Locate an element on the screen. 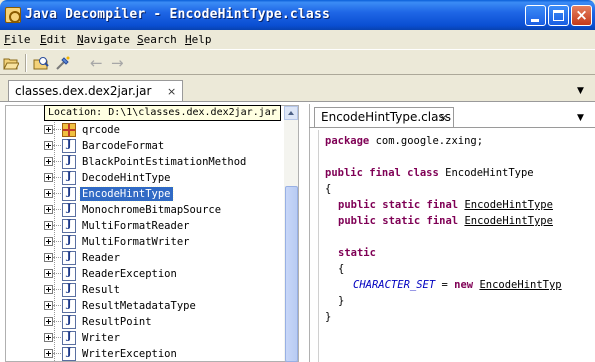 This screenshot has height=362, width=595. menu-bar: File Edit Navigate Search Help is located at coordinates (297, 39).